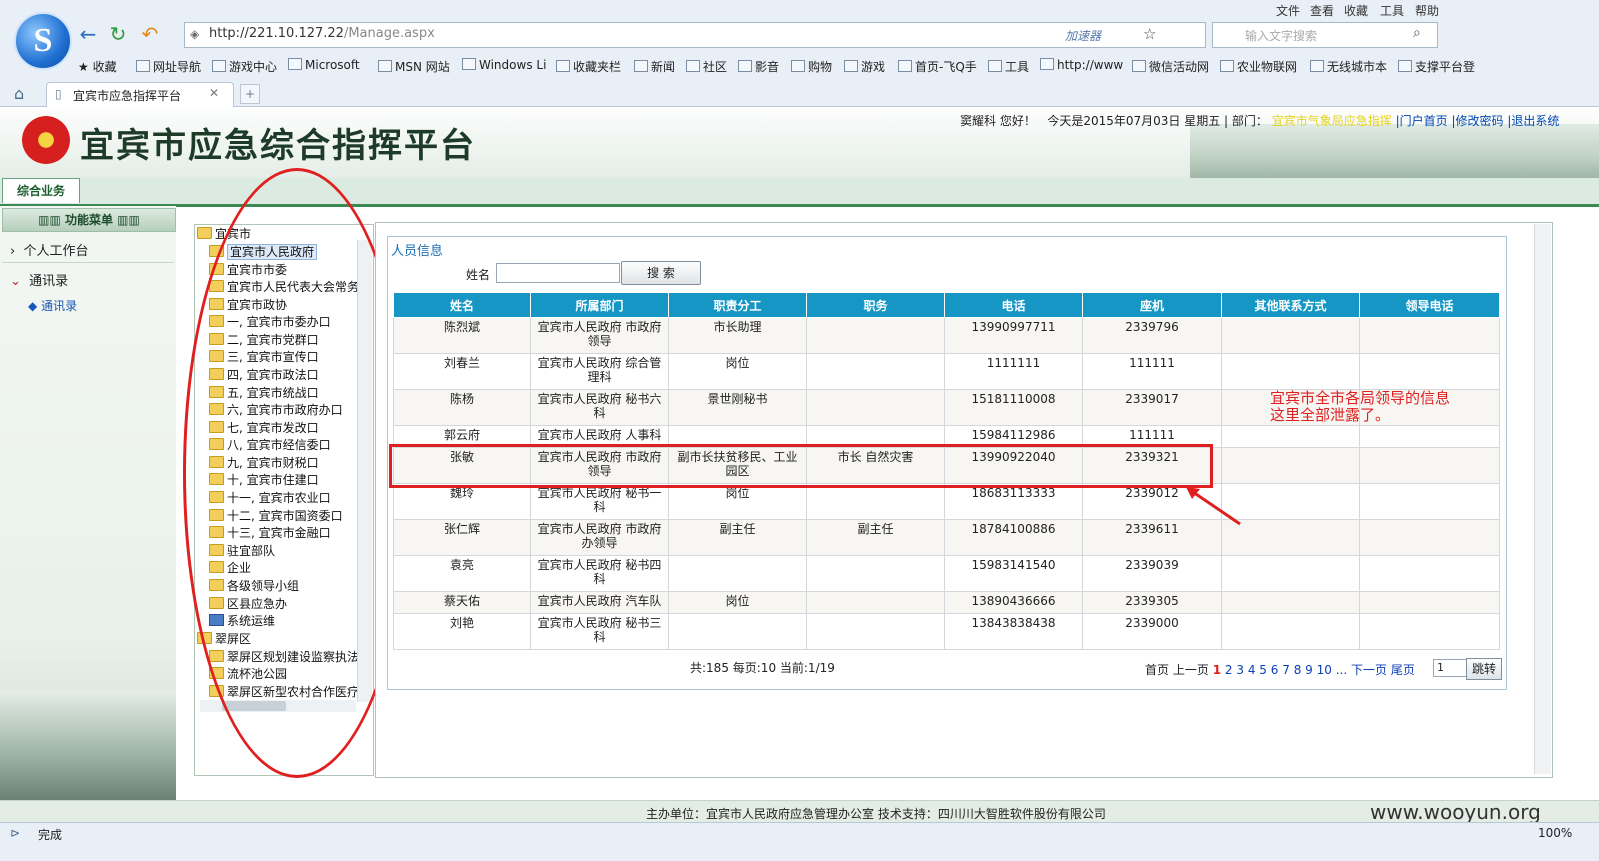 The width and height of the screenshot is (1599, 861). Describe the element at coordinates (97, 66) in the screenshot. I see `fav-item: ★ 收藏` at that location.